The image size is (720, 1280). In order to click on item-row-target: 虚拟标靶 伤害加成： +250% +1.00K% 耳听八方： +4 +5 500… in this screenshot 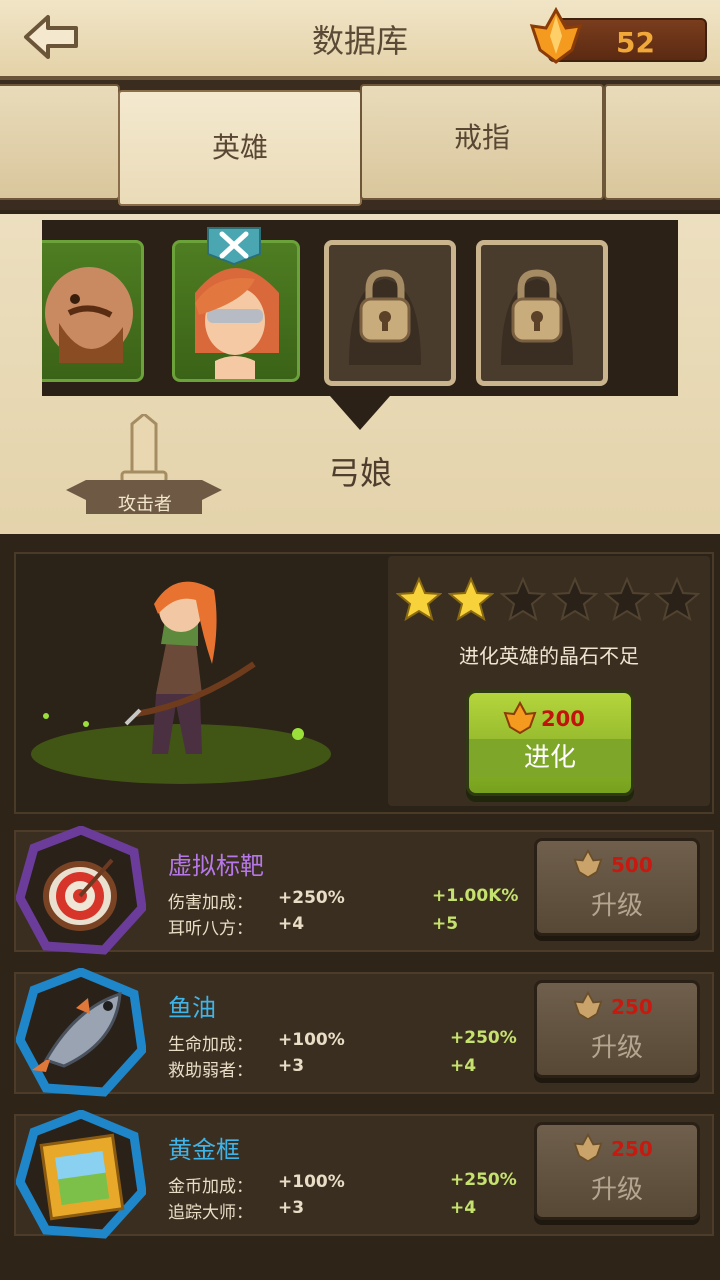, I will do `click(364, 890)`.